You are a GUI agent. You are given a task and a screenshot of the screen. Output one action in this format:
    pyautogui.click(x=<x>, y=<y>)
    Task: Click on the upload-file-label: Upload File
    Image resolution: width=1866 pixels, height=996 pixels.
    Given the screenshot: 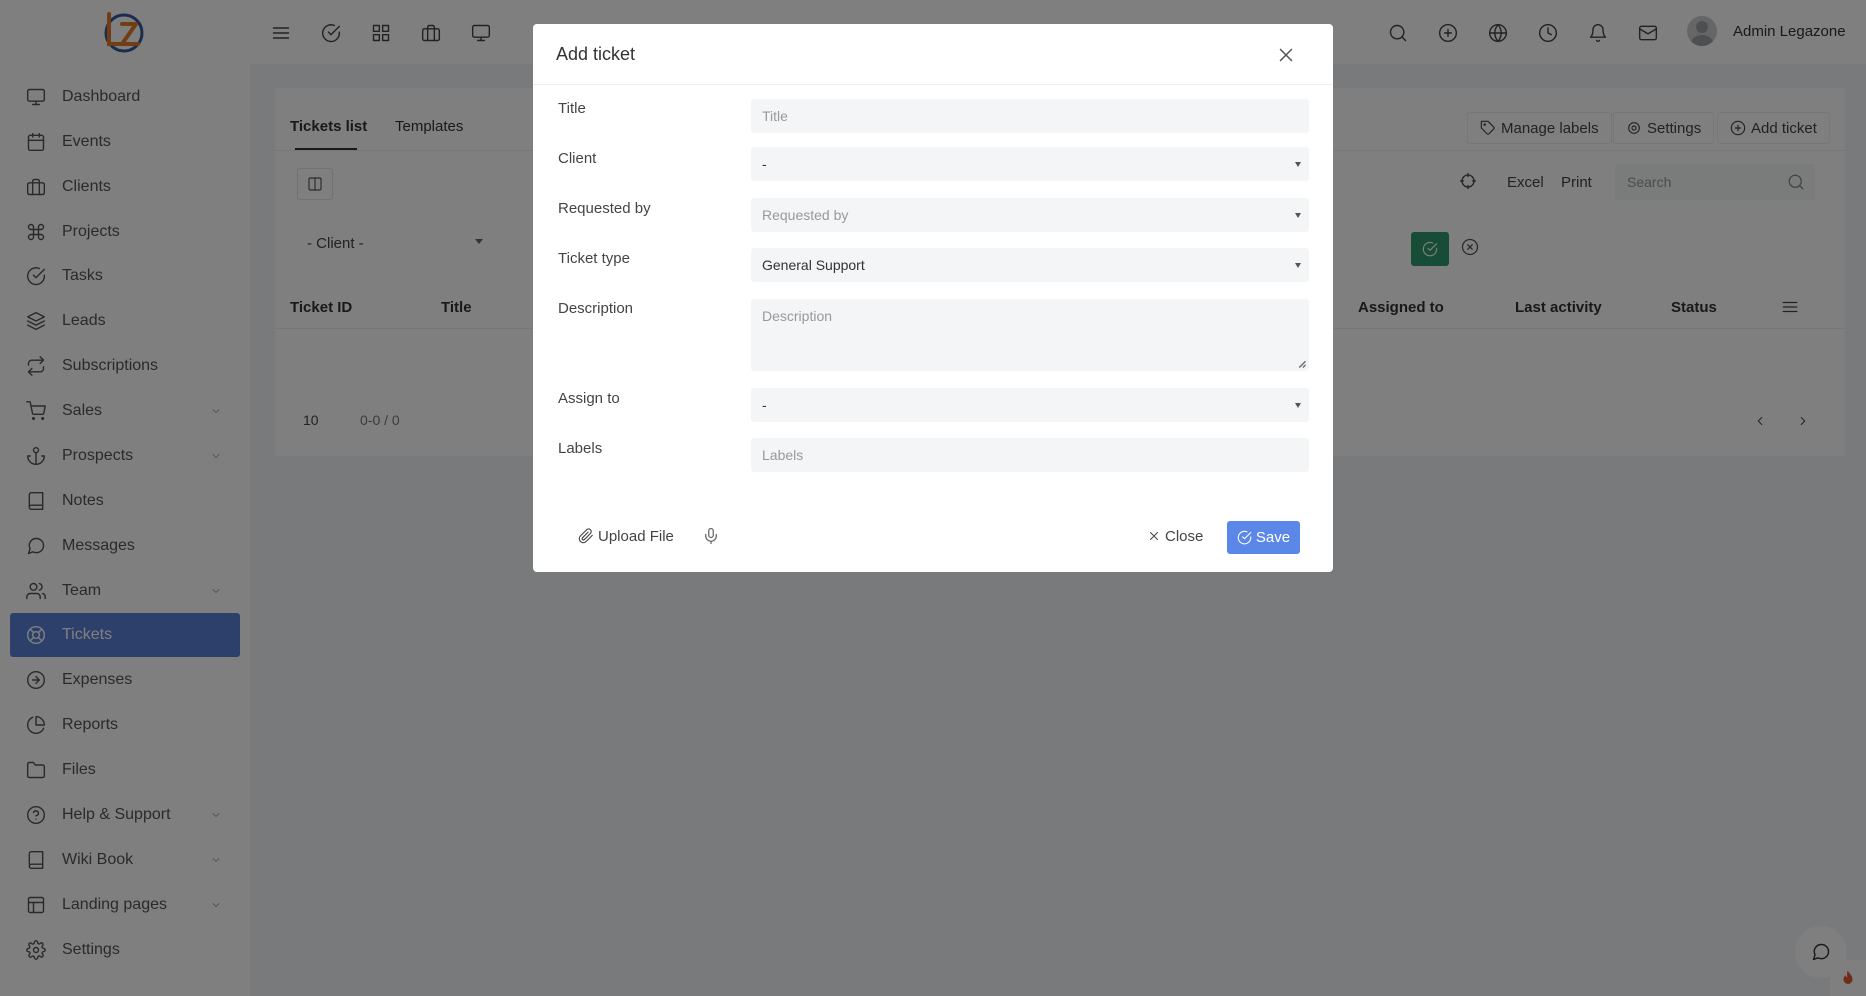 What is the action you would take?
    pyautogui.click(x=636, y=536)
    